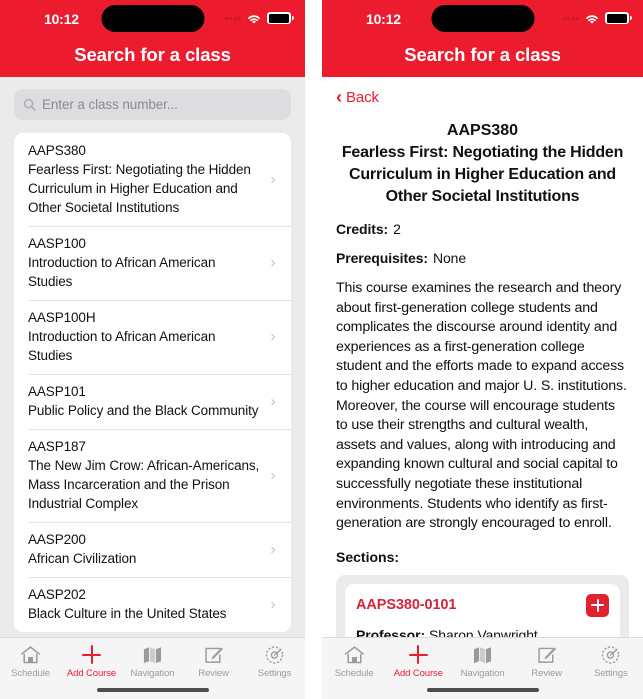 The width and height of the screenshot is (643, 699). What do you see at coordinates (62, 317) in the screenshot?
I see `course-code: AASP100H` at bounding box center [62, 317].